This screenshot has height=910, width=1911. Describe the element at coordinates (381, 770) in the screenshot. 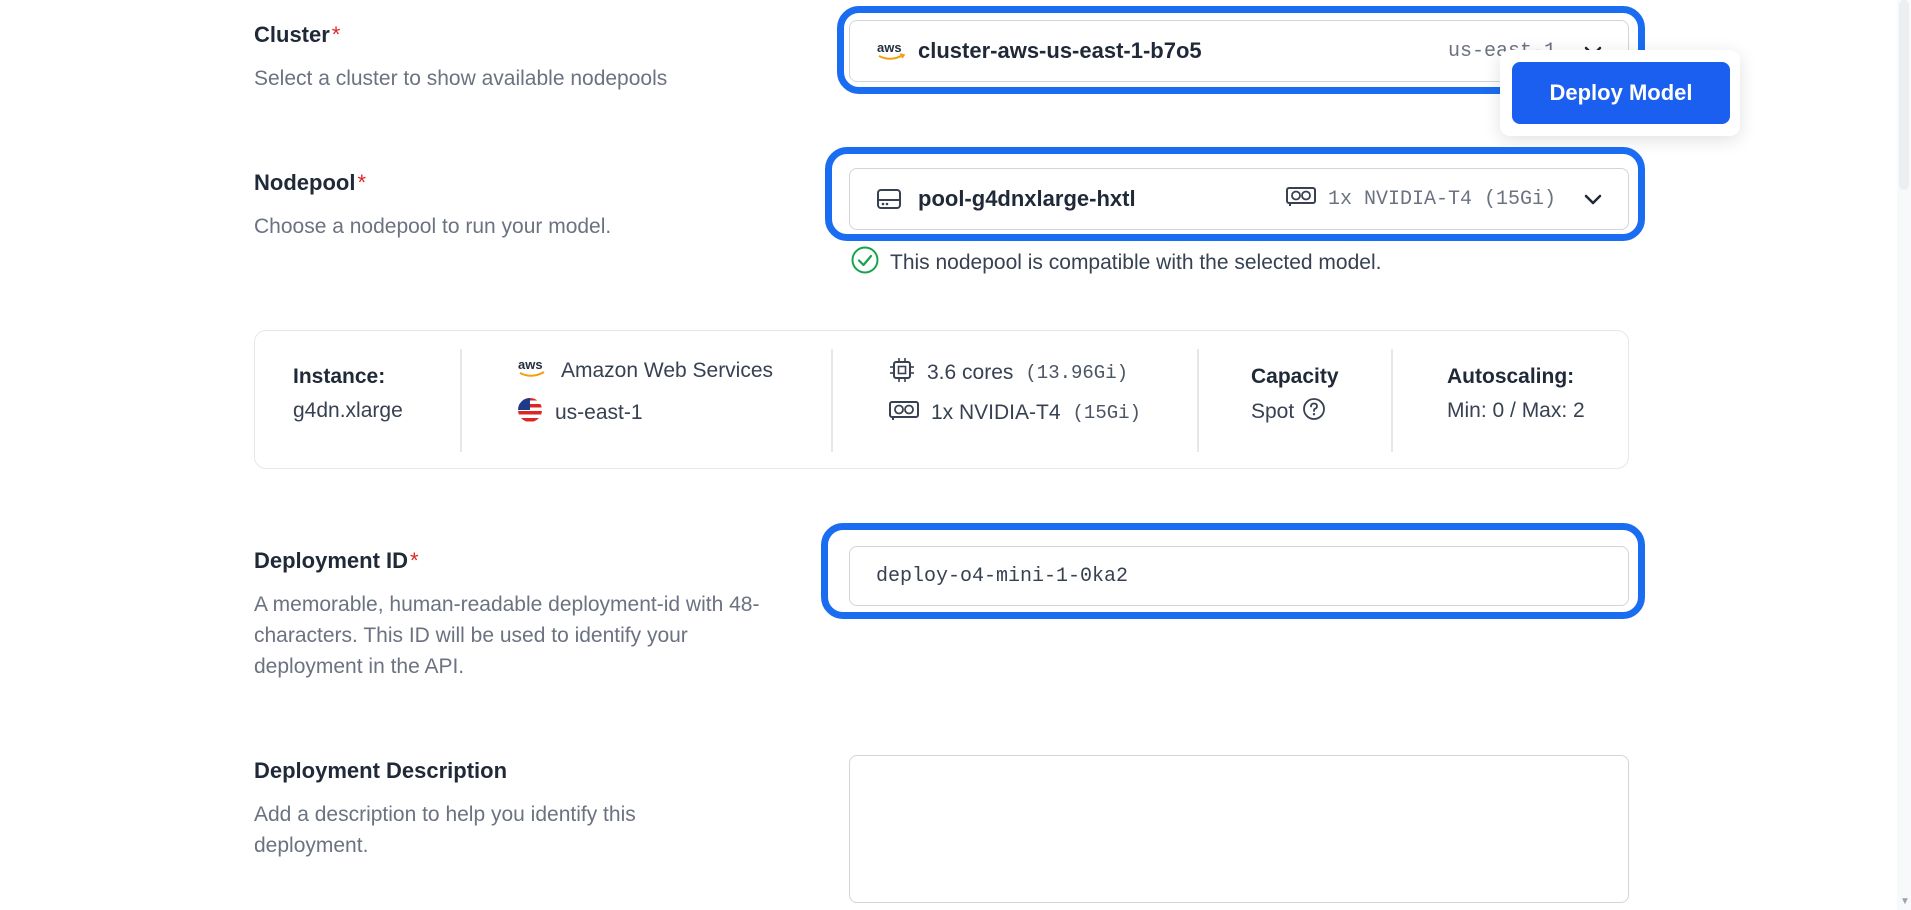

I see `deployment-description-label: Deployment Description` at that location.